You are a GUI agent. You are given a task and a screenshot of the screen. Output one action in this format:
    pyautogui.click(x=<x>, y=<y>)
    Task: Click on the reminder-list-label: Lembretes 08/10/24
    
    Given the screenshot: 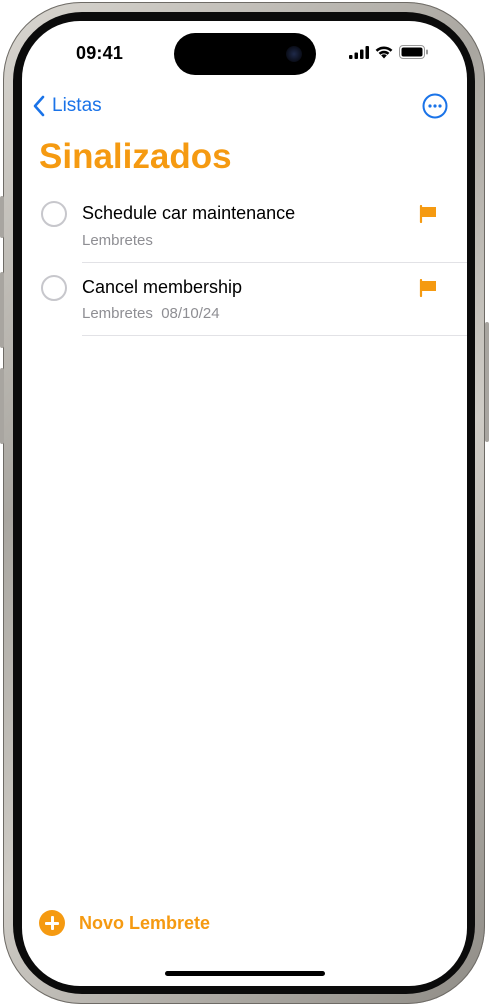 What is the action you would take?
    pyautogui.click(x=151, y=313)
    